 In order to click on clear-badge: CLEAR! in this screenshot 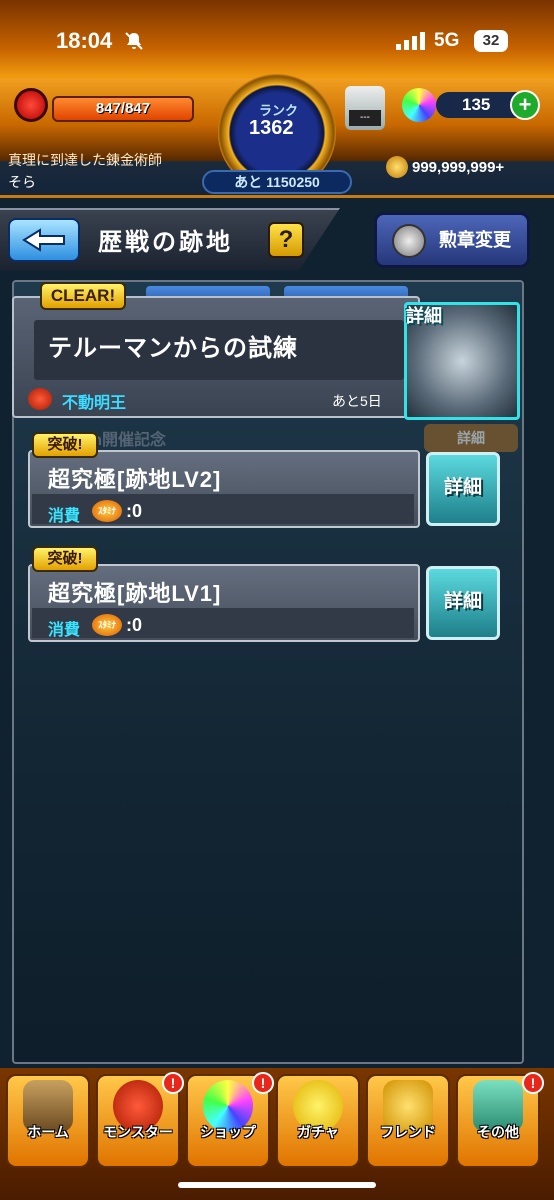, I will do `click(83, 296)`.